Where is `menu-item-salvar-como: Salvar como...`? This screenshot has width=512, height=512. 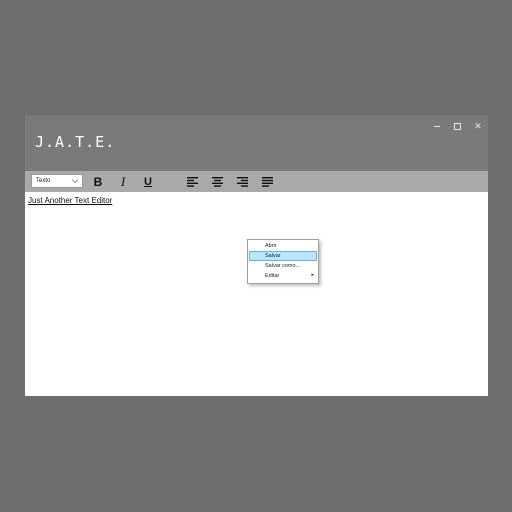 menu-item-salvar-como: Salvar como... is located at coordinates (283, 266).